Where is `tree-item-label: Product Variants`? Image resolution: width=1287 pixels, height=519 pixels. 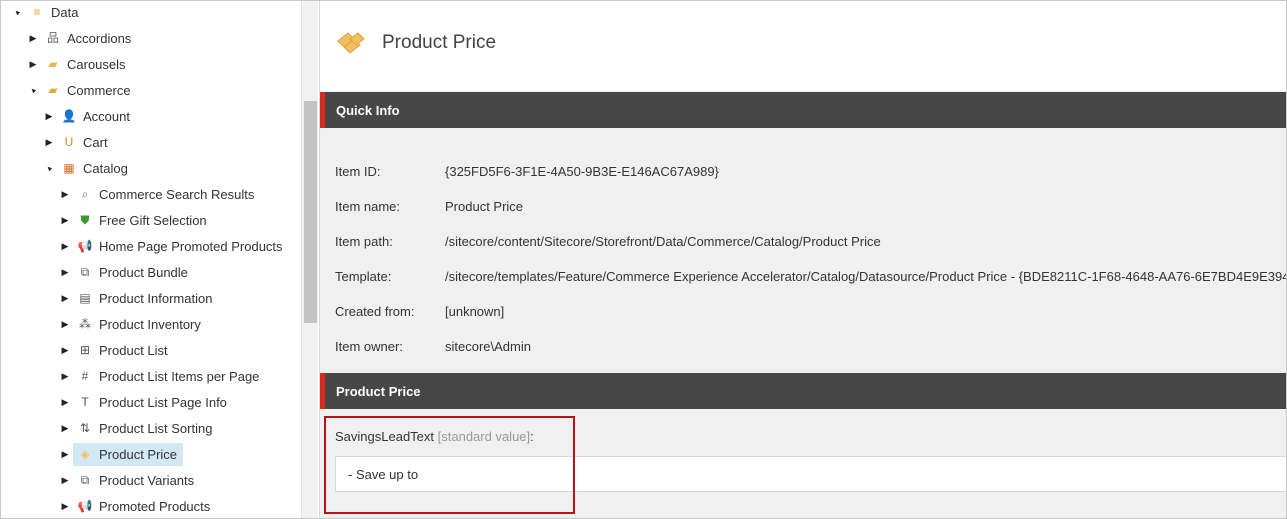 tree-item-label: Product Variants is located at coordinates (147, 480).